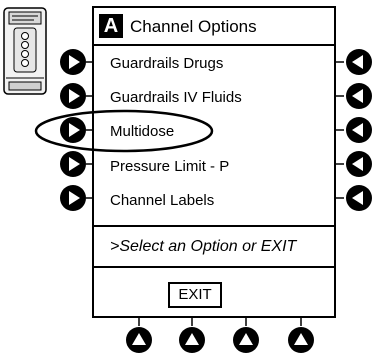 The width and height of the screenshot is (380, 356). I want to click on option-guardrails-drugs: Guardrails Drugs, so click(166, 64).